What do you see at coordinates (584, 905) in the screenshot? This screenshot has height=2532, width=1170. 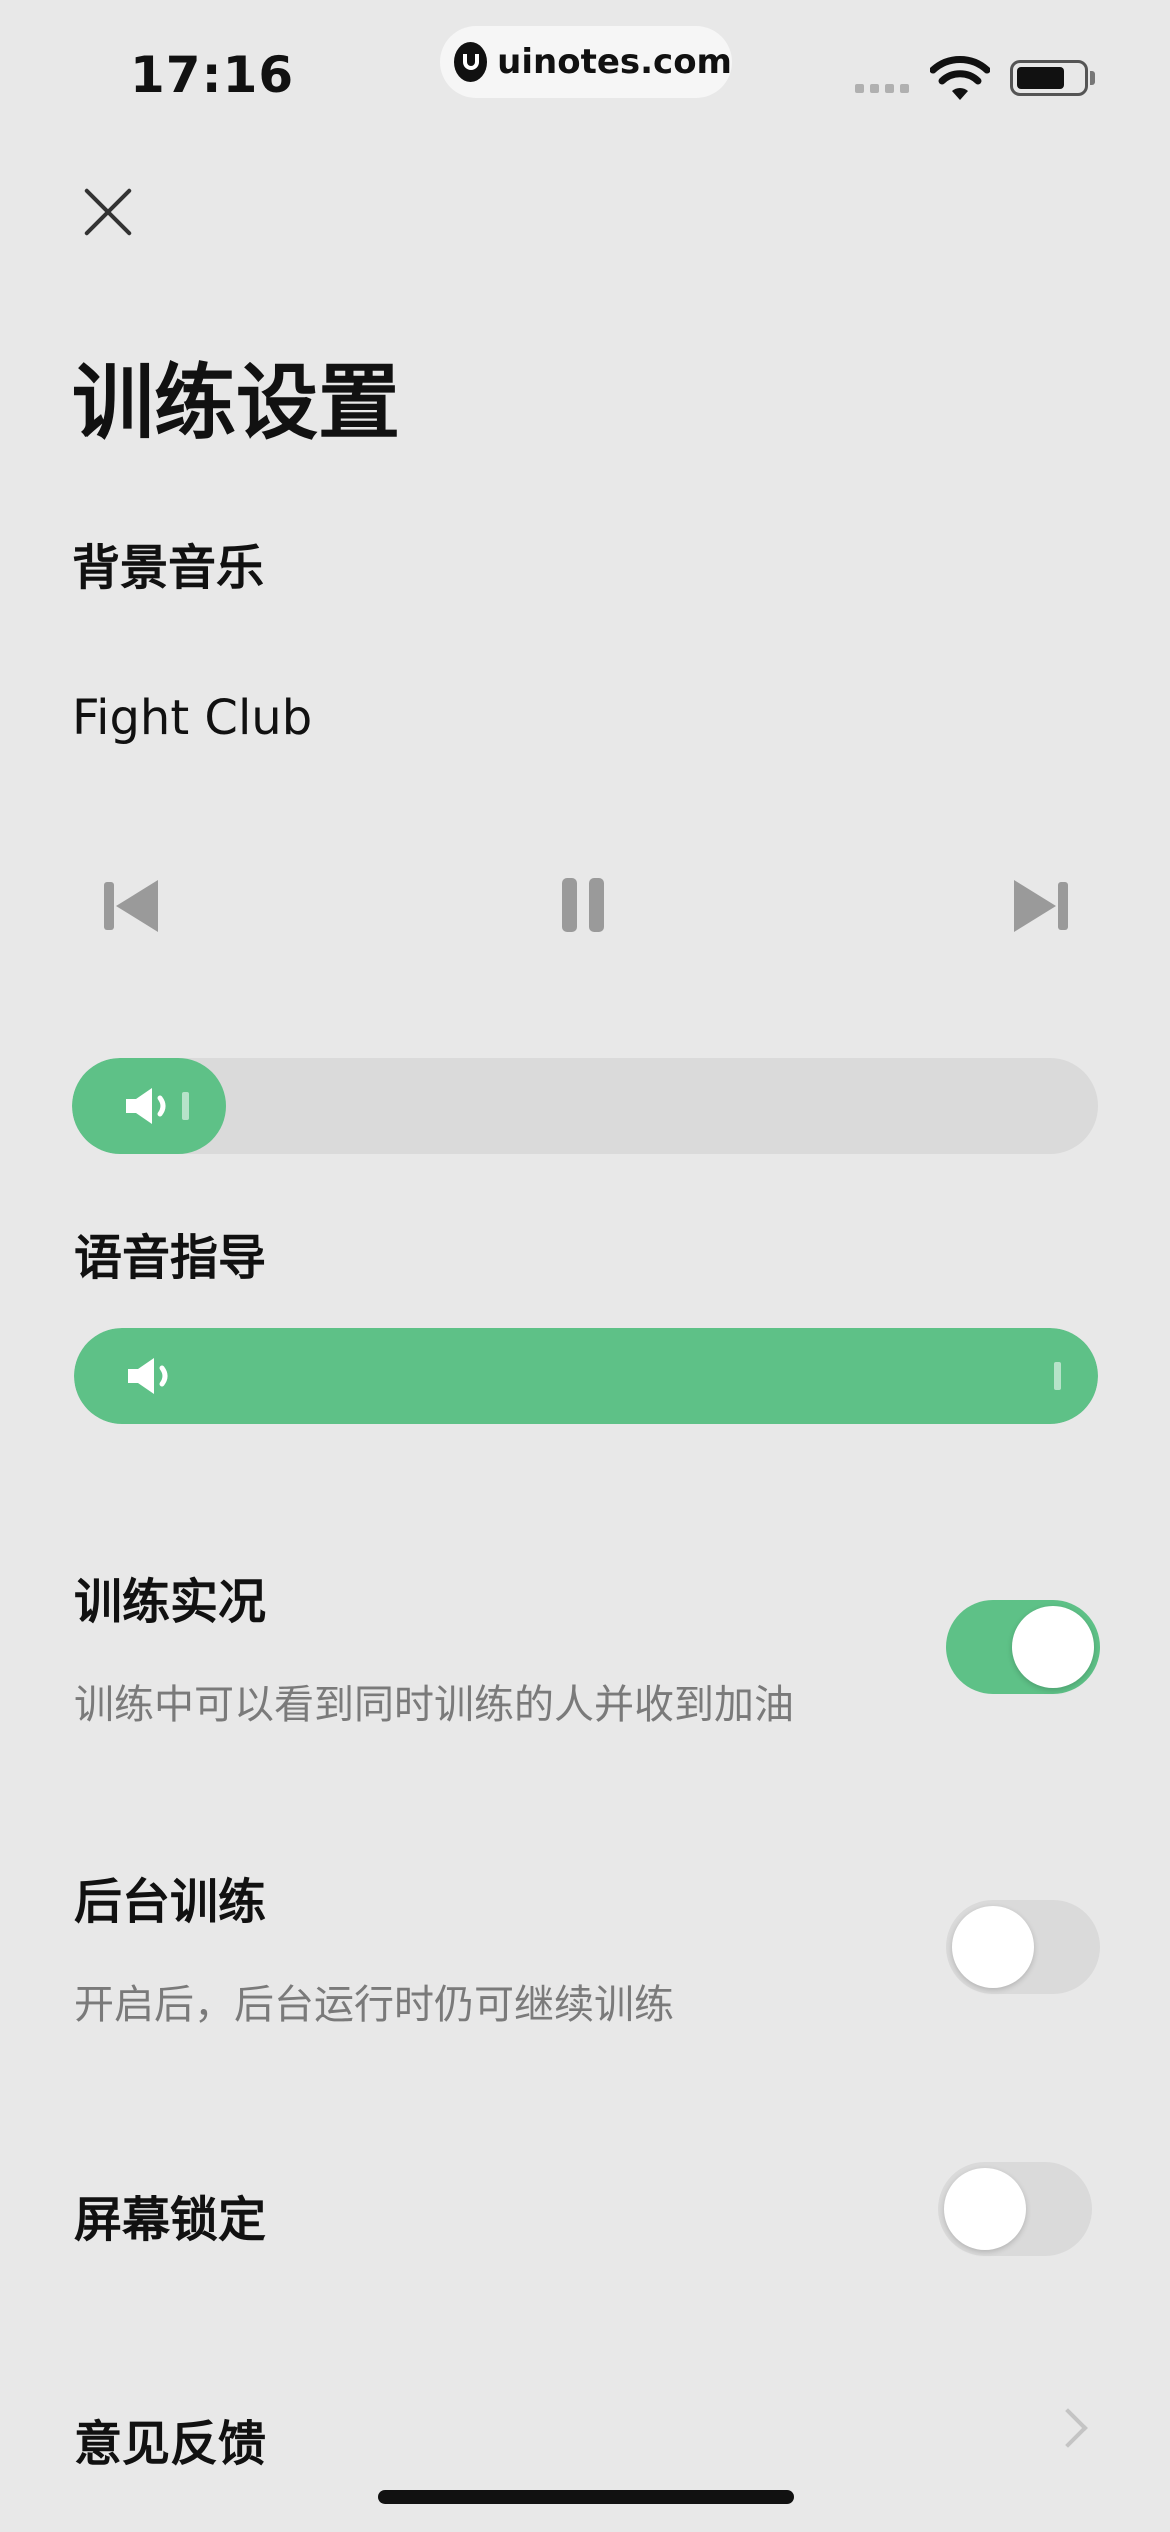 I see `pause-icon` at bounding box center [584, 905].